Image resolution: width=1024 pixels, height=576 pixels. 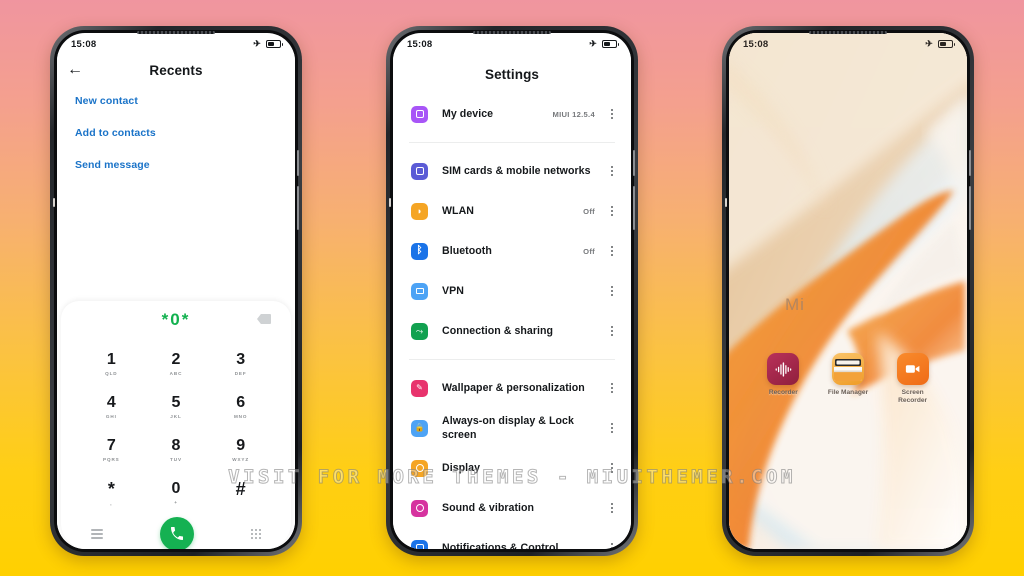 What do you see at coordinates (111, 450) in the screenshot?
I see `key-7: 7 PQRS` at bounding box center [111, 450].